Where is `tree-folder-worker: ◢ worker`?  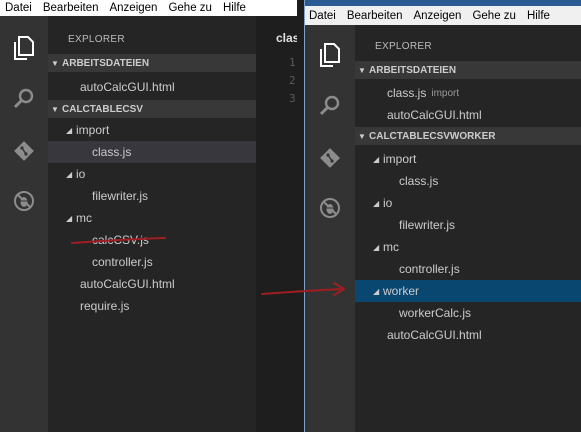 tree-folder-worker: ◢ worker is located at coordinates (468, 291).